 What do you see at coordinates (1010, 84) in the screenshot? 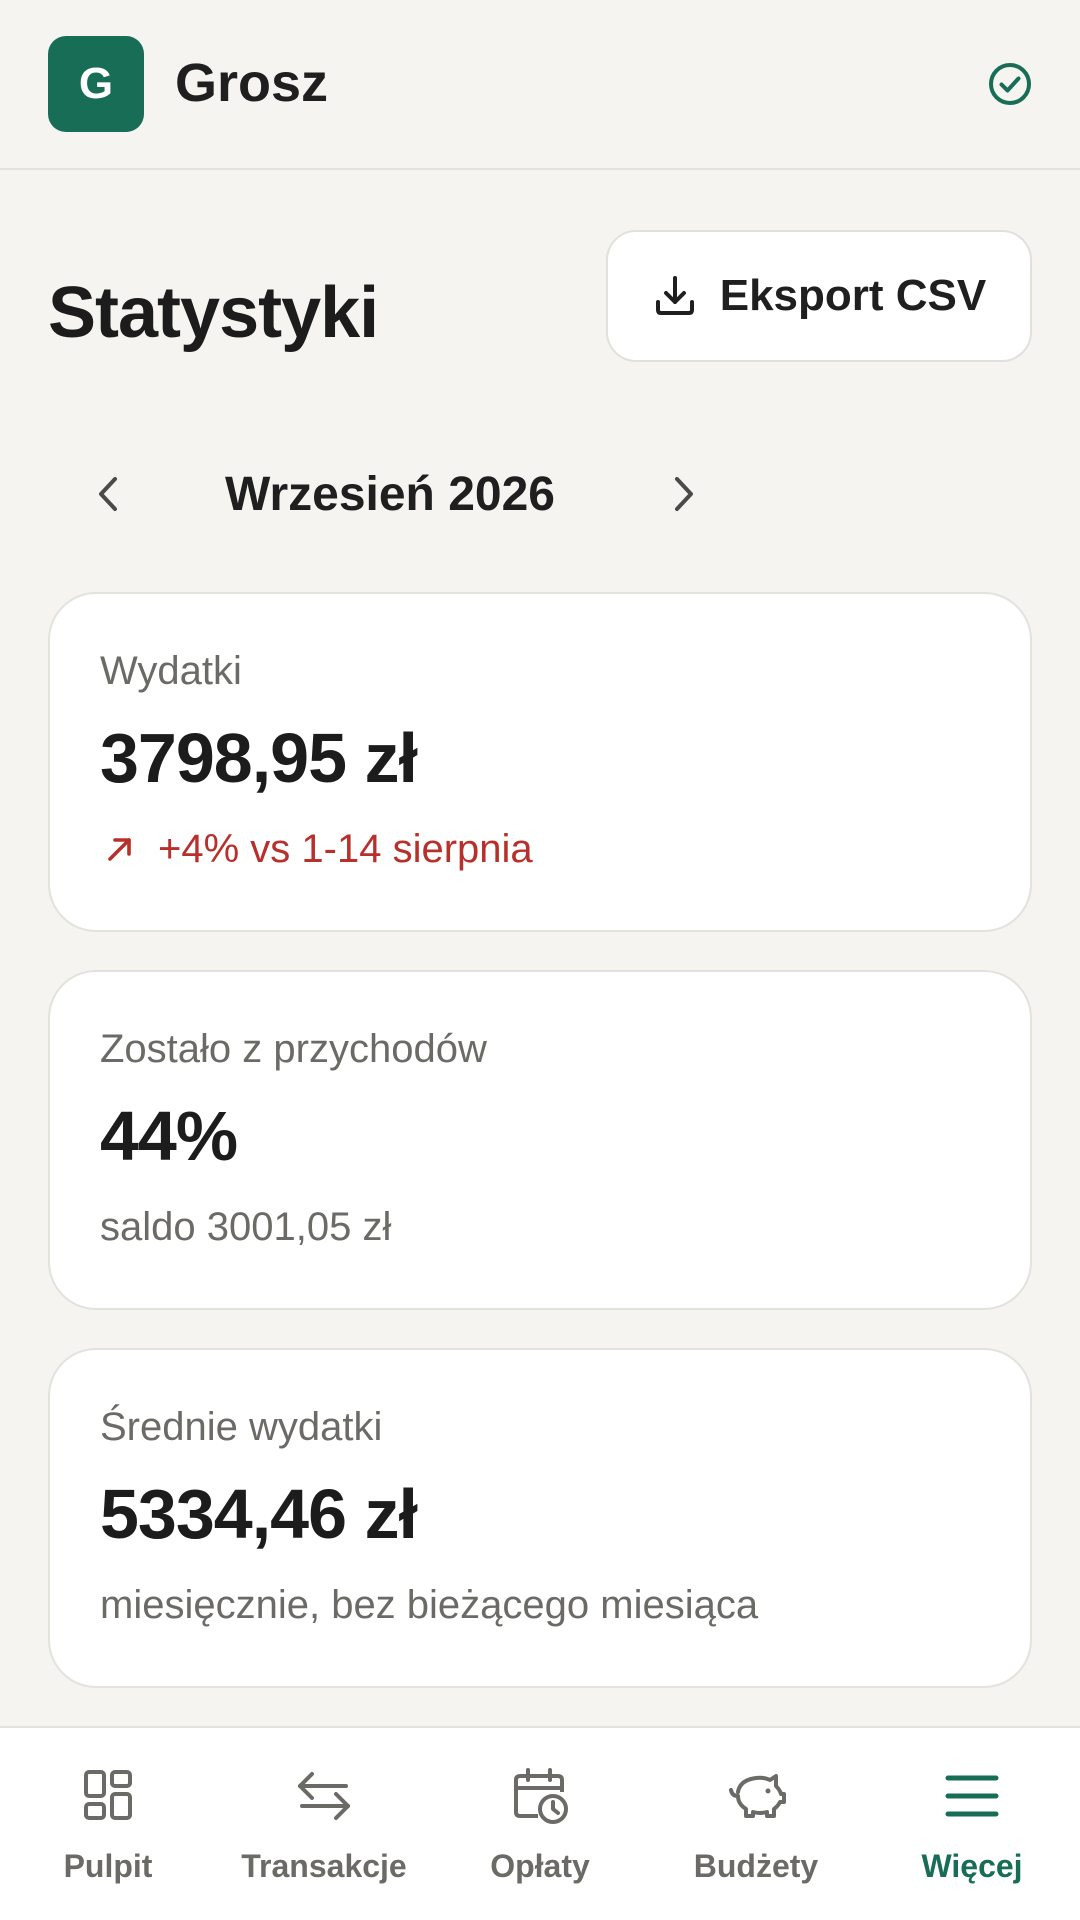
I see `check-circle-icon` at bounding box center [1010, 84].